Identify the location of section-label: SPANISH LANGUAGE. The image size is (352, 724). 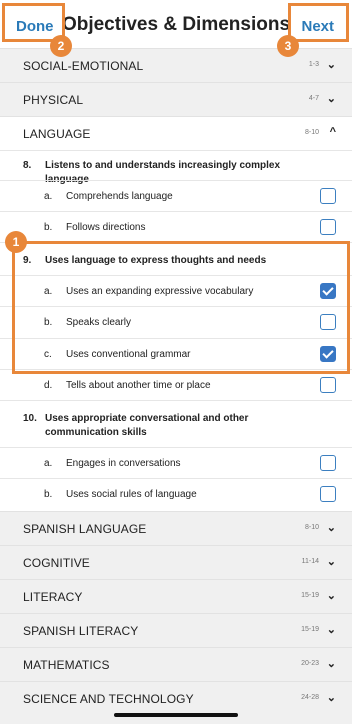
(85, 529).